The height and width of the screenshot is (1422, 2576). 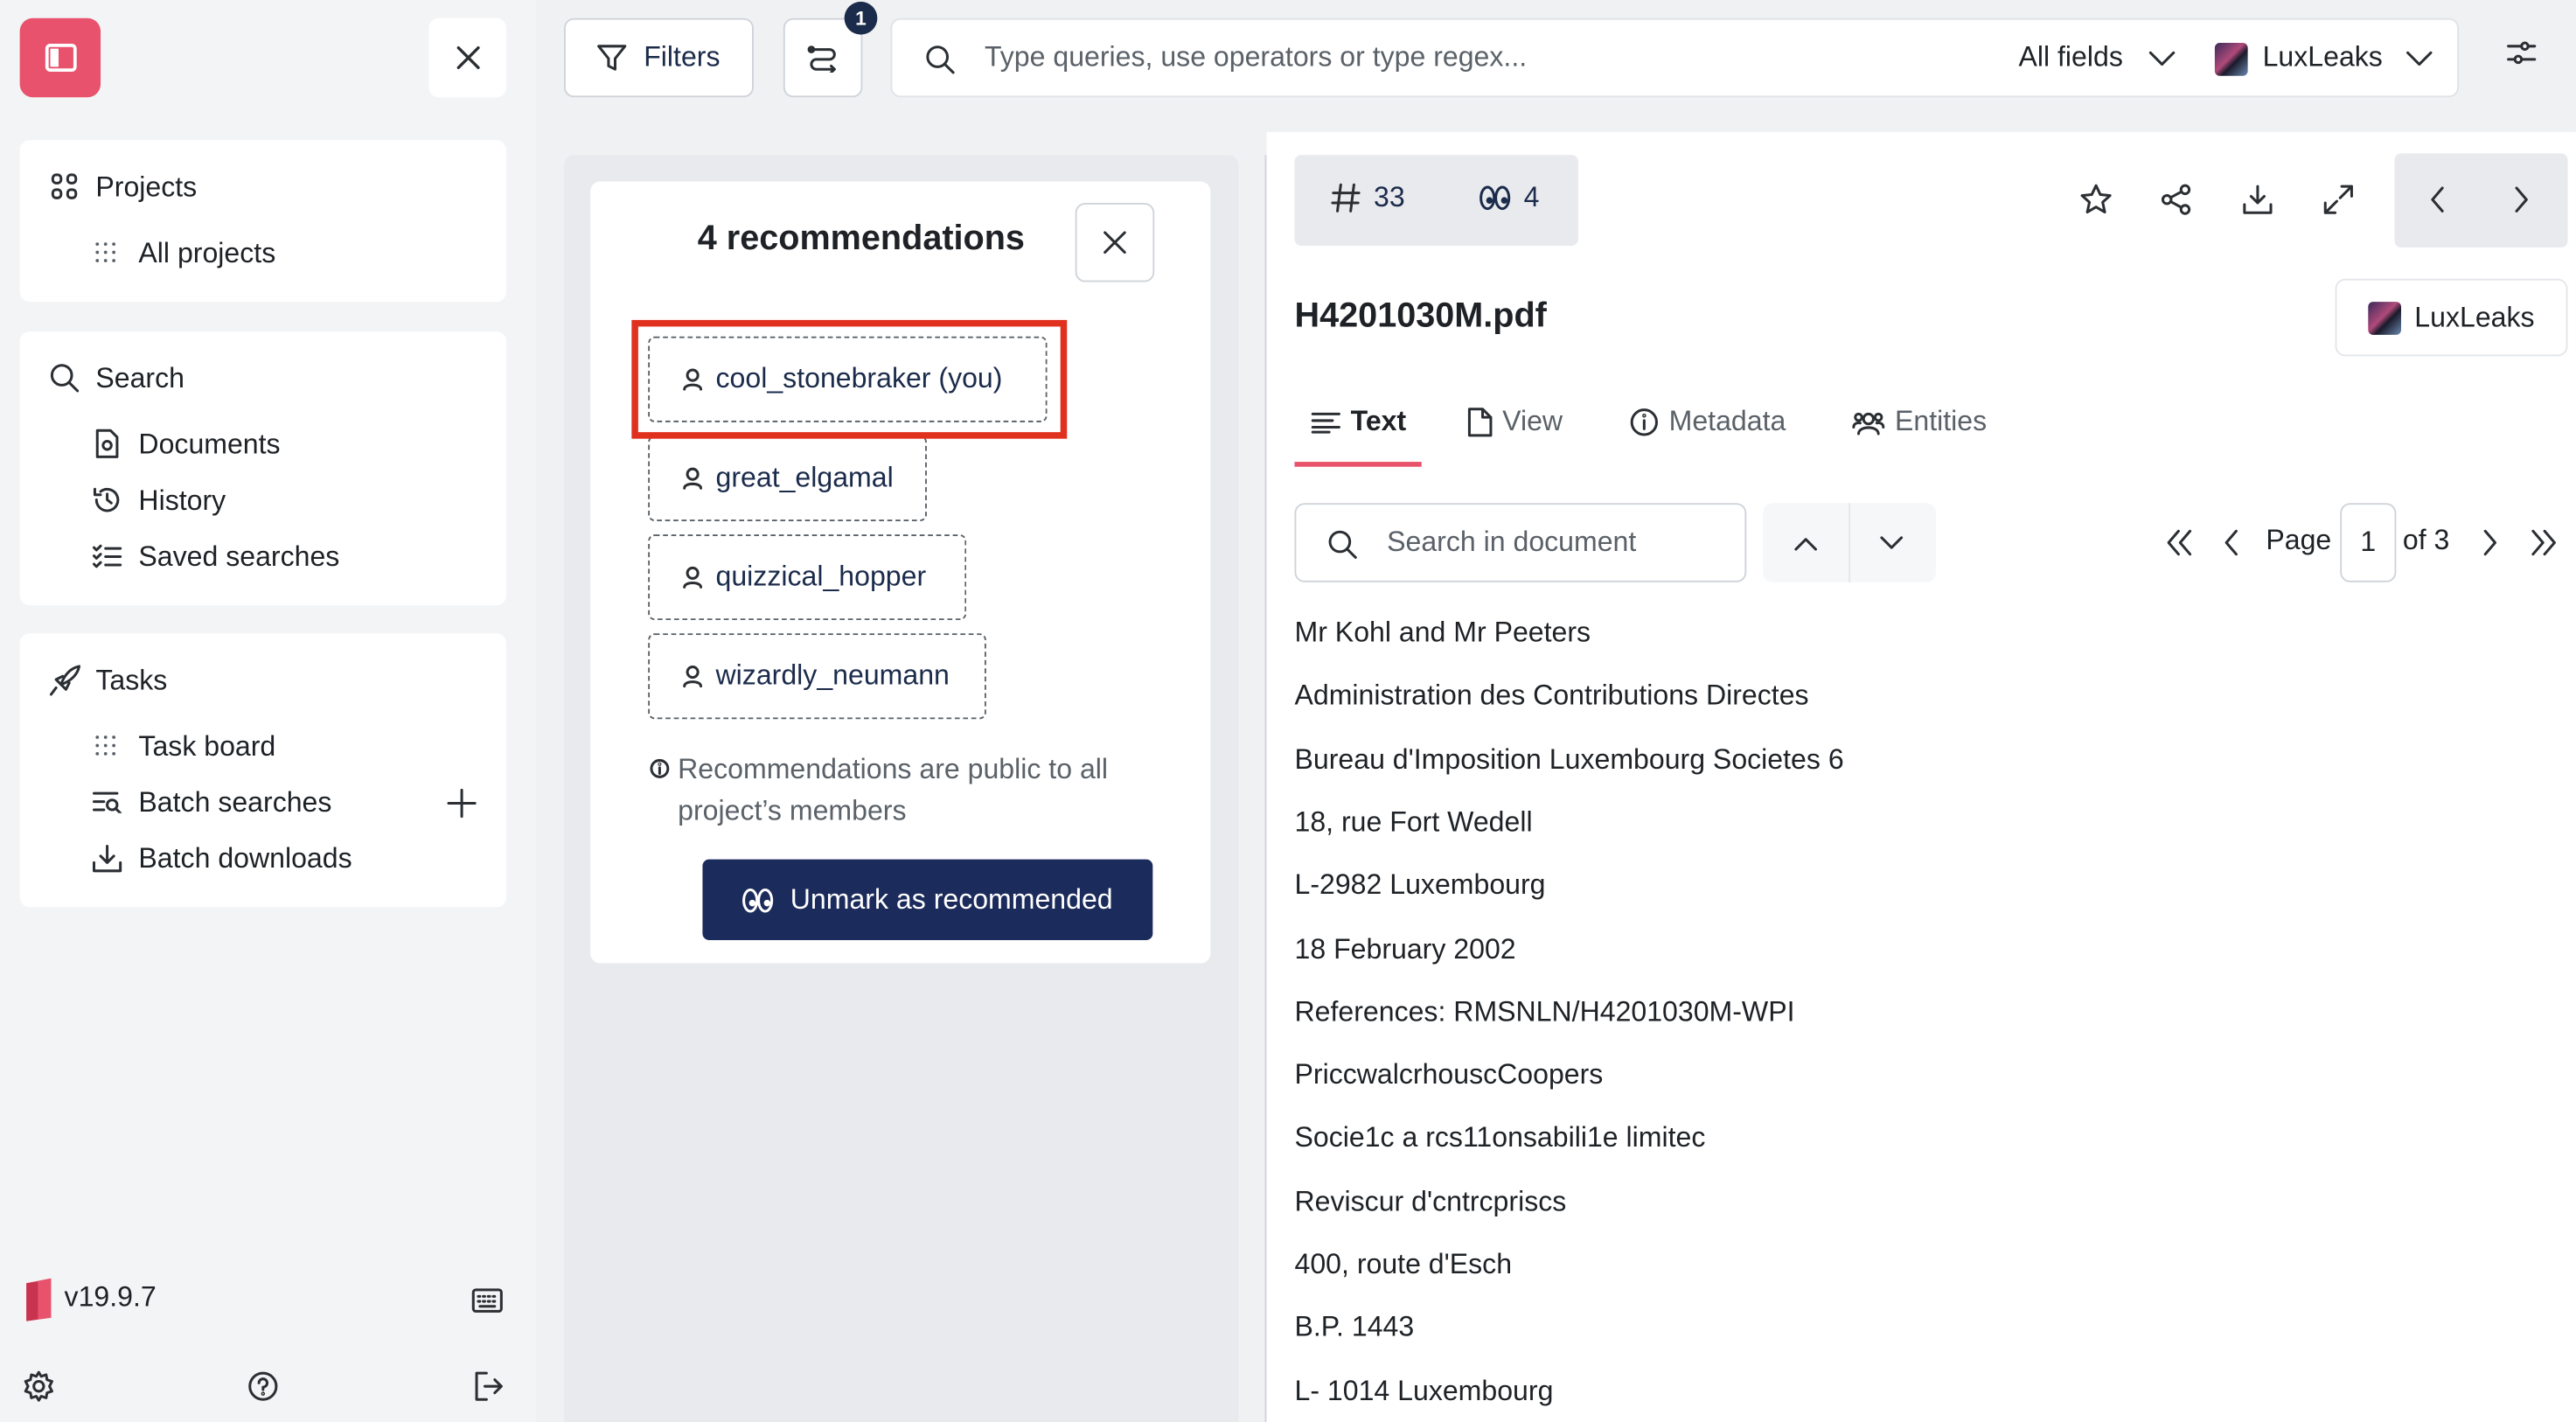 I want to click on sidebar-item-saved-searches: Saved searches, so click(x=238, y=558).